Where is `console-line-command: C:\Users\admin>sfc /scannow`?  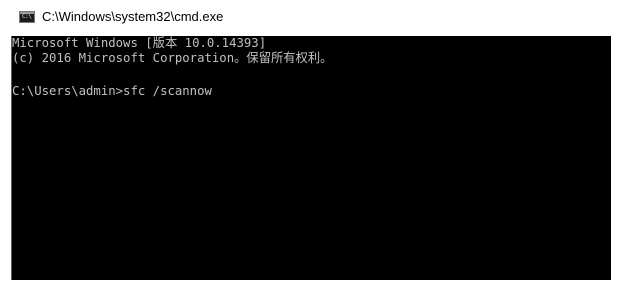
console-line-command: C:\Users\admin>sfc /scannow is located at coordinates (112, 91).